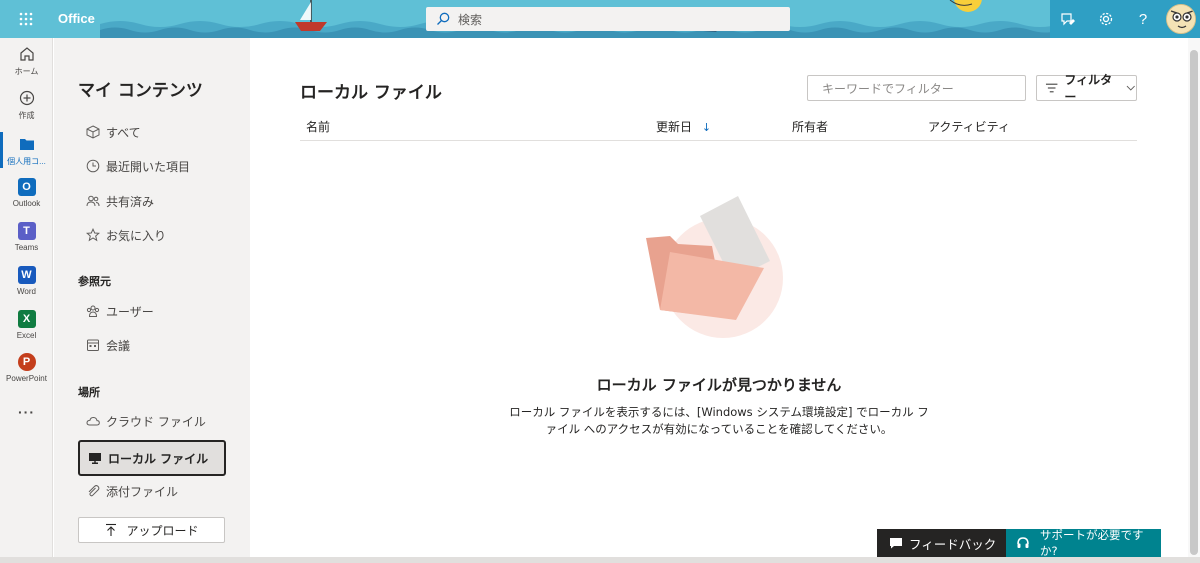 The image size is (1200, 563). What do you see at coordinates (674, 127) in the screenshot?
I see `column-header-modified-label: 更新日` at bounding box center [674, 127].